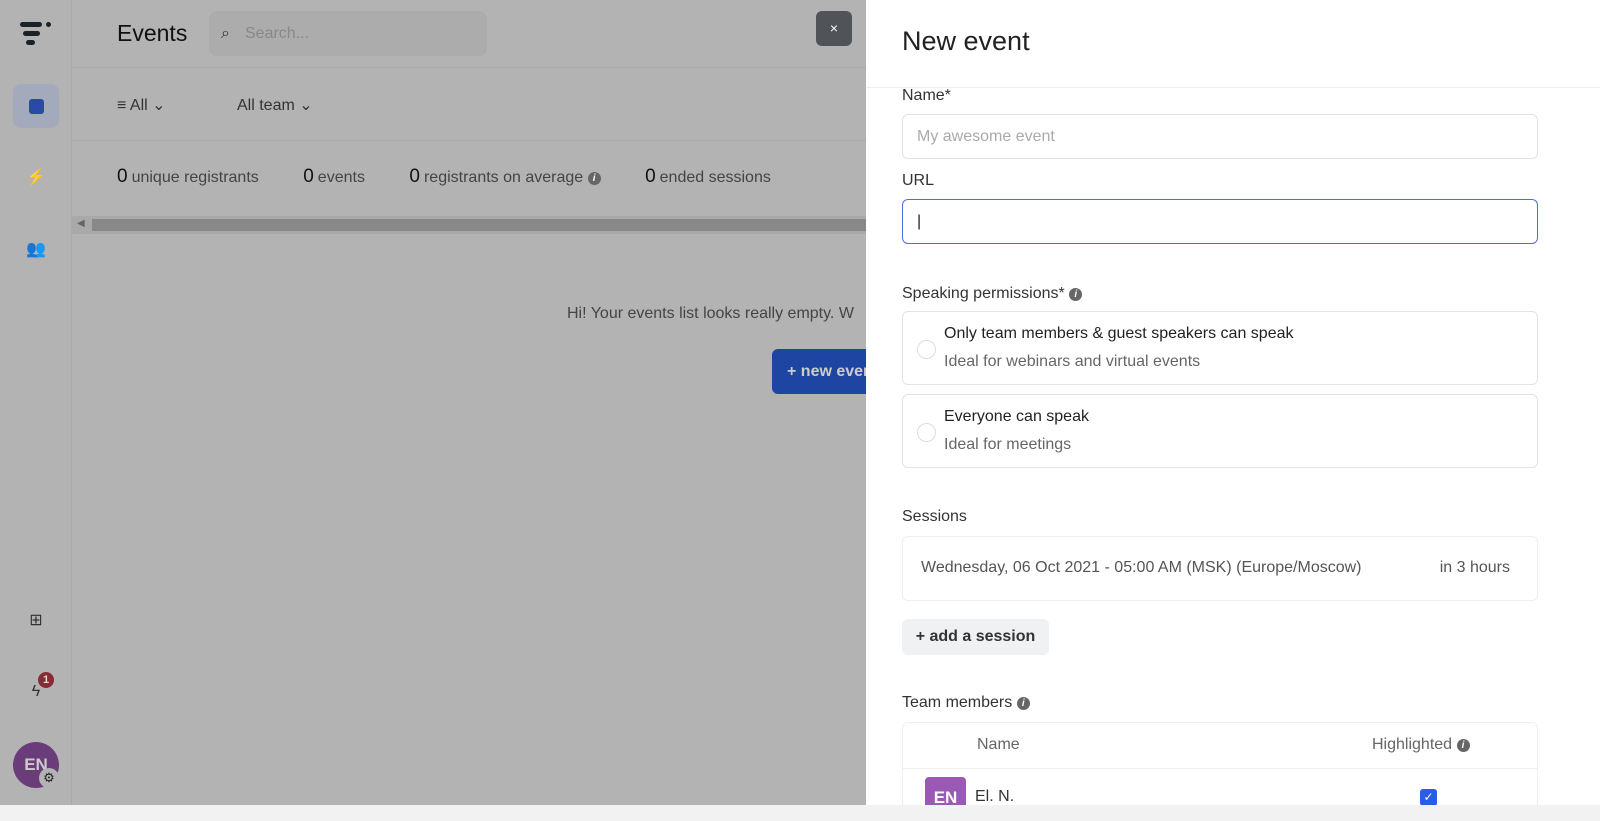 The height and width of the screenshot is (821, 1600). What do you see at coordinates (995, 796) in the screenshot?
I see `member-name: El. N.` at bounding box center [995, 796].